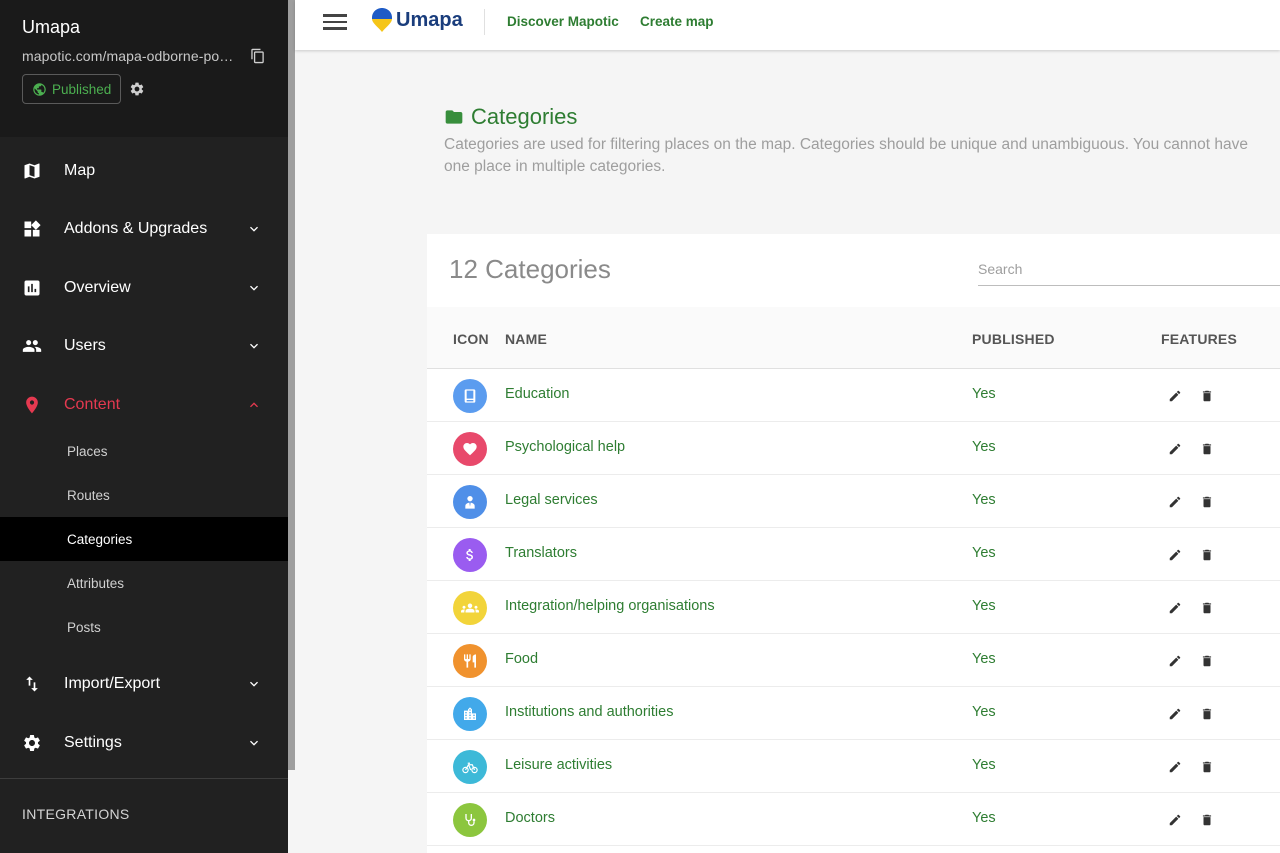  What do you see at coordinates (1013, 339) in the screenshot?
I see `col-published: PUBLISHED` at bounding box center [1013, 339].